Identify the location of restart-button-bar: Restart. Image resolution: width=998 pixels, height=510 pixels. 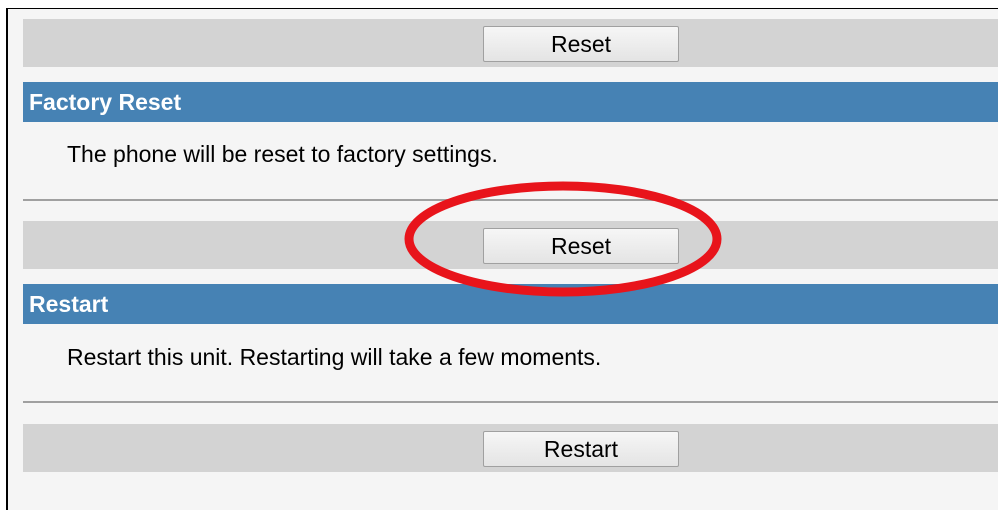
(510, 448).